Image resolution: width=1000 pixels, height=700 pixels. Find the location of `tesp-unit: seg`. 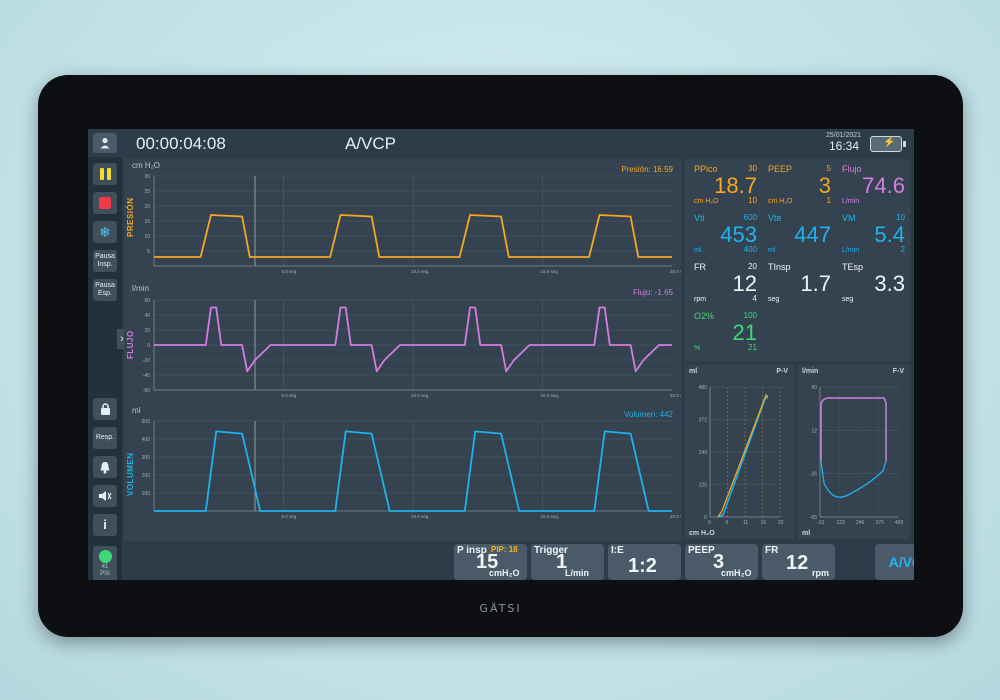

tesp-unit: seg is located at coordinates (848, 299).